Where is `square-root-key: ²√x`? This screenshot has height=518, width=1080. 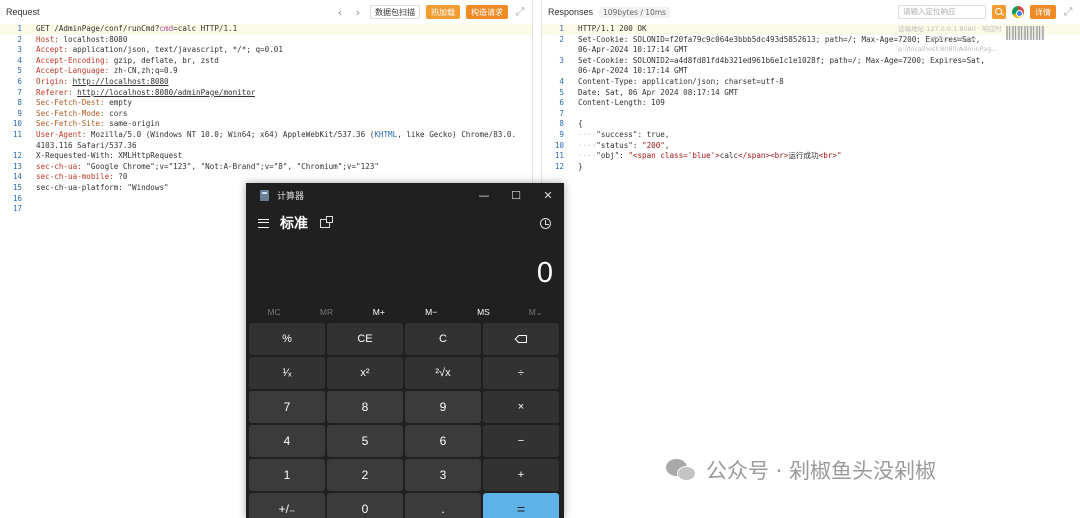
square-root-key: ²√x is located at coordinates (443, 373).